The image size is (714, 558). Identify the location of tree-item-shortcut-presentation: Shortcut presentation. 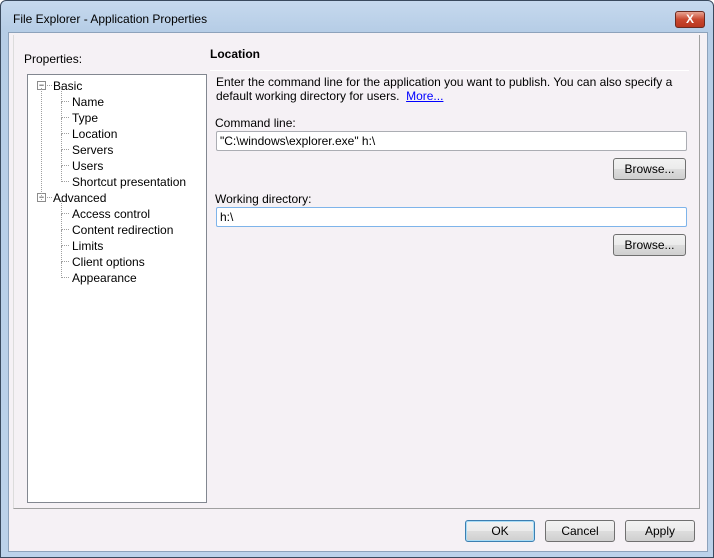
(129, 182).